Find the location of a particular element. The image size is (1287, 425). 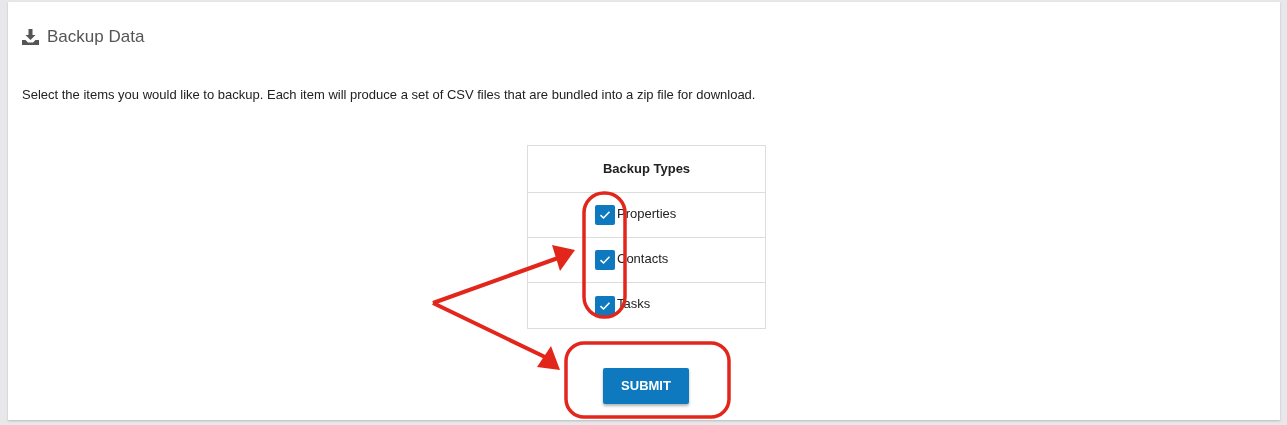

table-heading: Backup Types is located at coordinates (646, 169).